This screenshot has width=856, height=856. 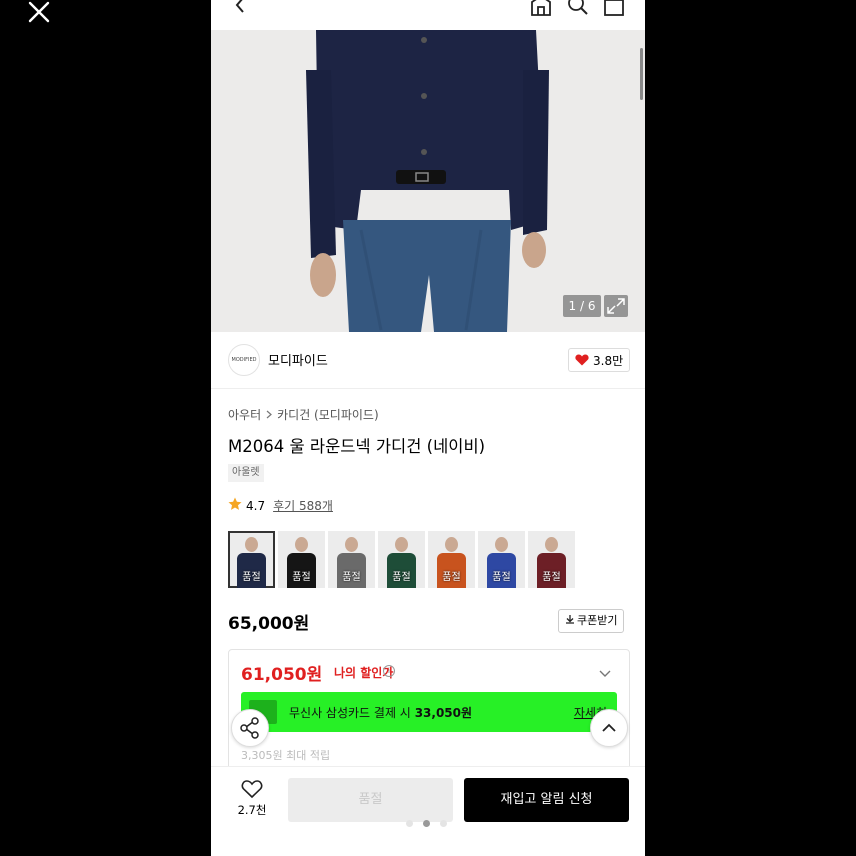 I want to click on image-counter: 1 / 6, so click(x=582, y=306).